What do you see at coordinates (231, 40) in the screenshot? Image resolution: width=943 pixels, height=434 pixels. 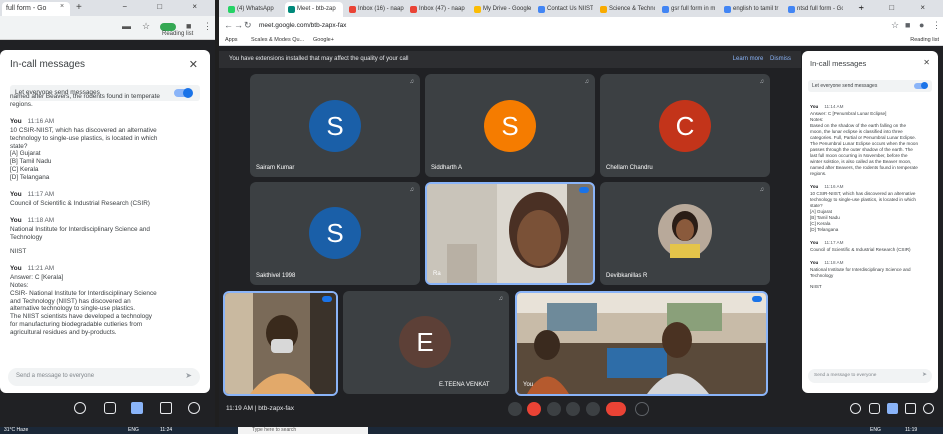 I see `bookmark-apps: Apps` at bounding box center [231, 40].